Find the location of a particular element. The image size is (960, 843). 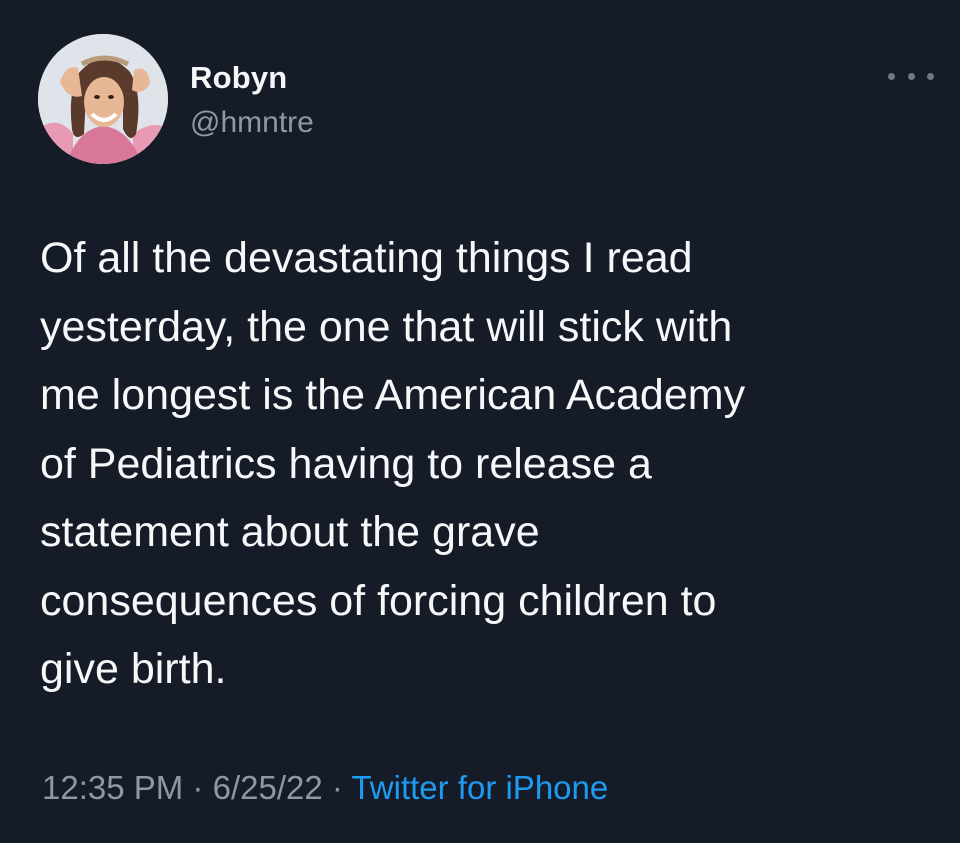

author-handle: @hmntre is located at coordinates (252, 123).